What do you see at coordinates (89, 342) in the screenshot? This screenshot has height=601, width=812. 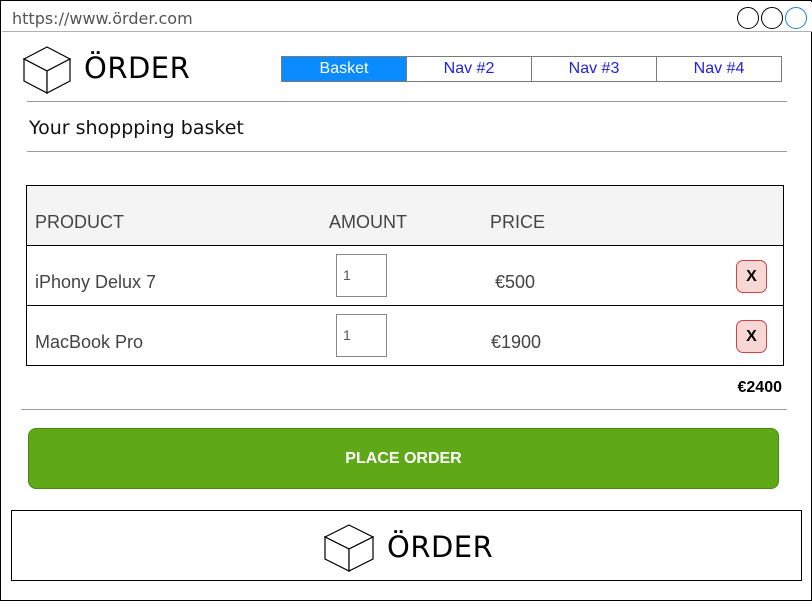 I see `product-name: MacBook Pro` at bounding box center [89, 342].